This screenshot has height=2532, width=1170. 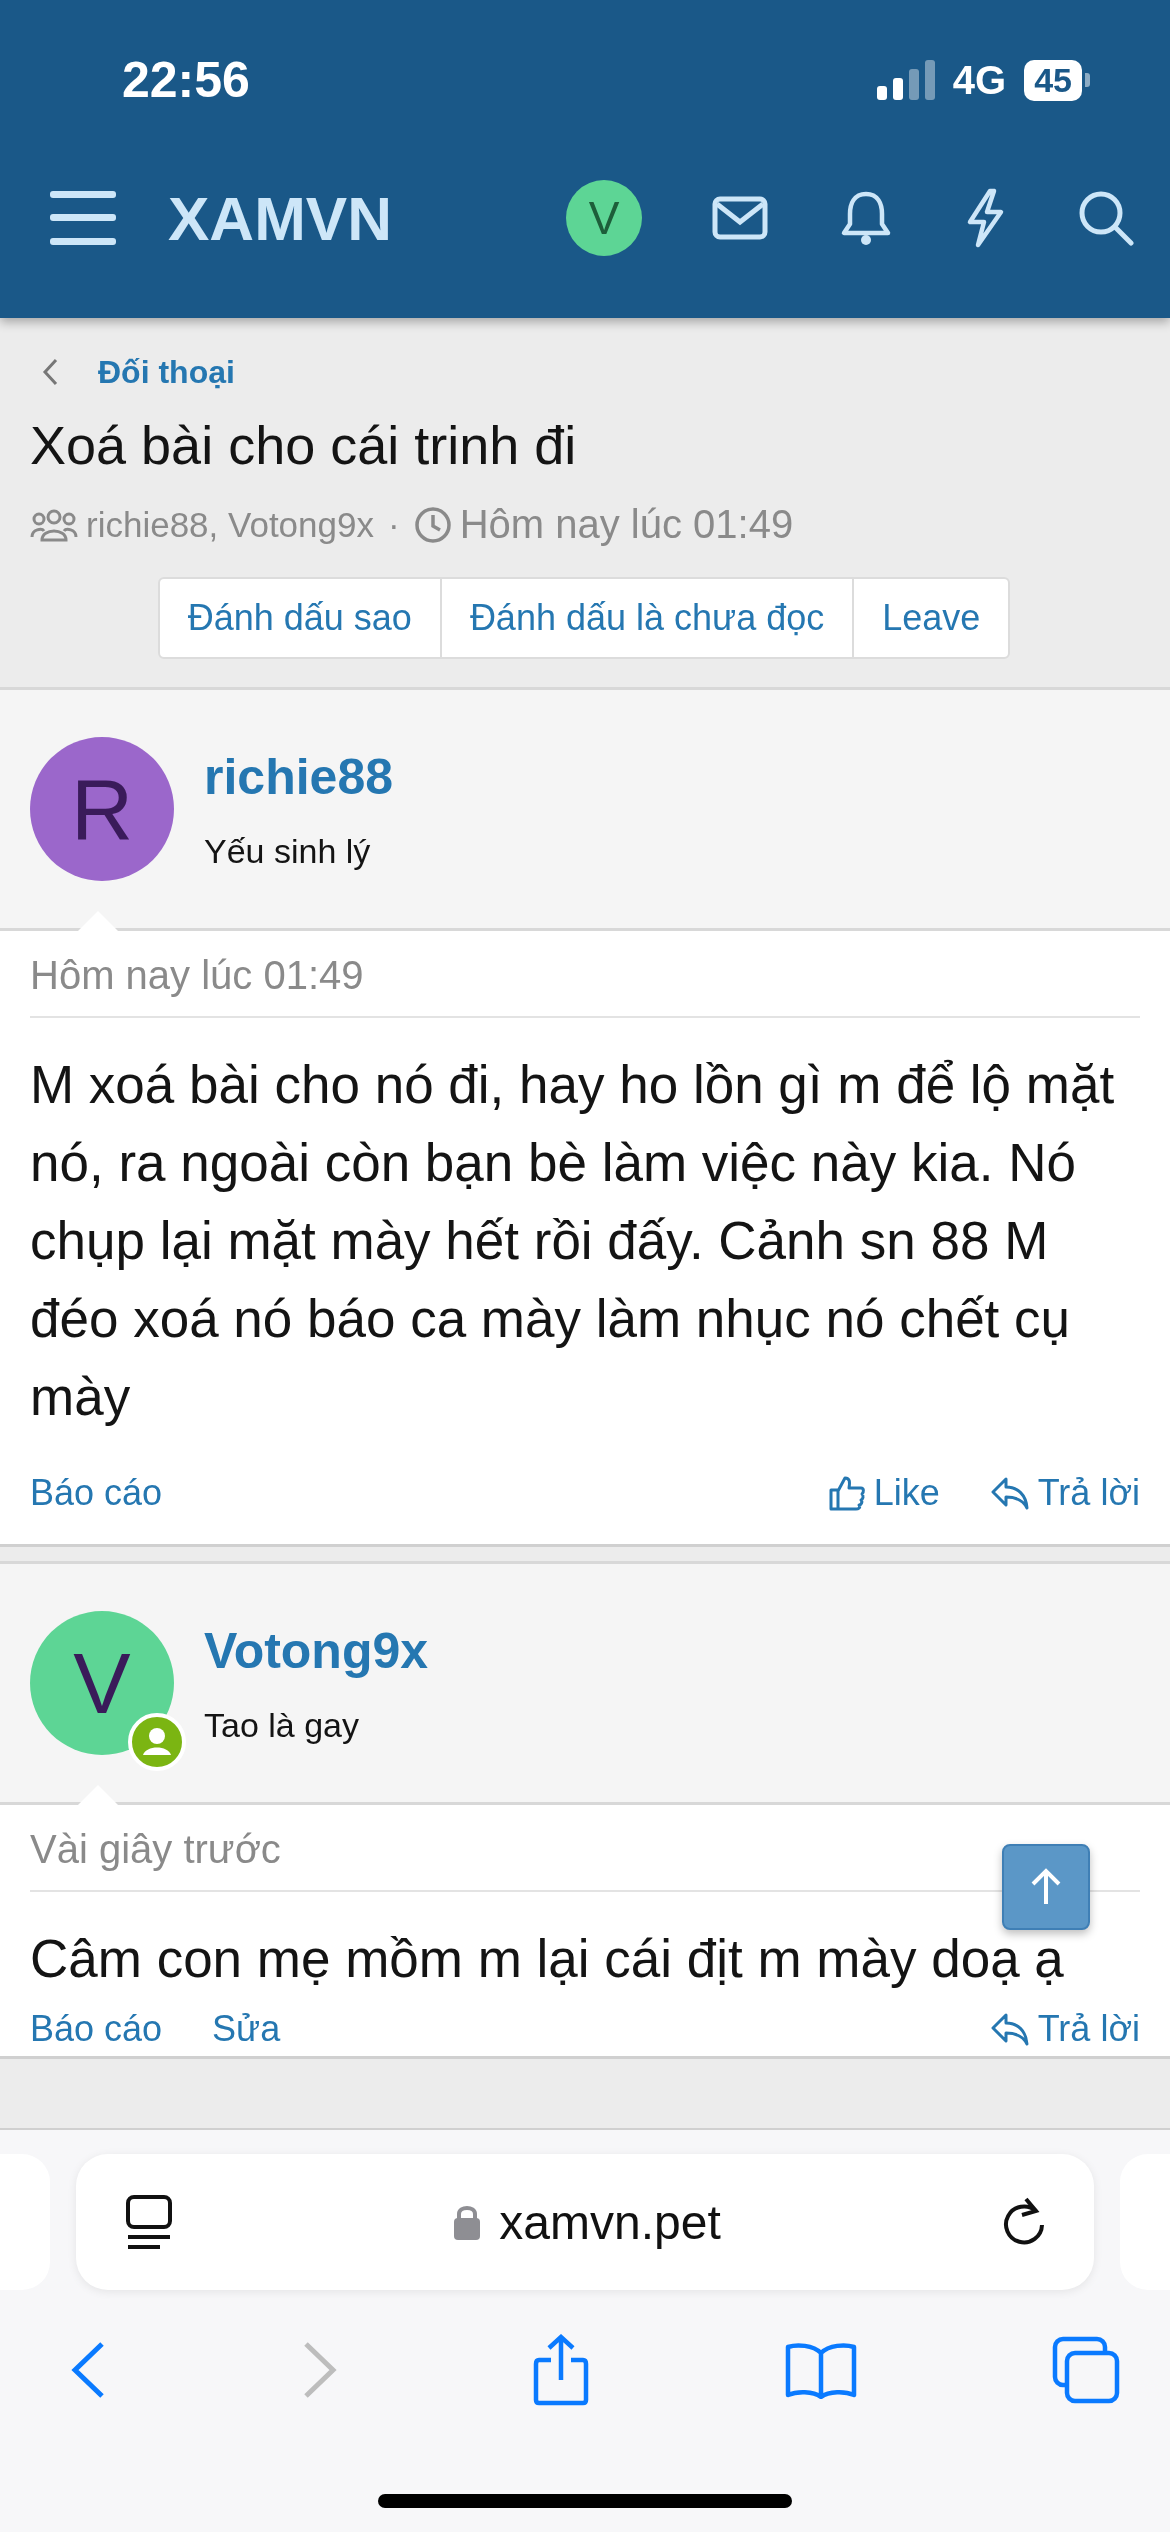 What do you see at coordinates (979, 80) in the screenshot?
I see `network-label: 4G` at bounding box center [979, 80].